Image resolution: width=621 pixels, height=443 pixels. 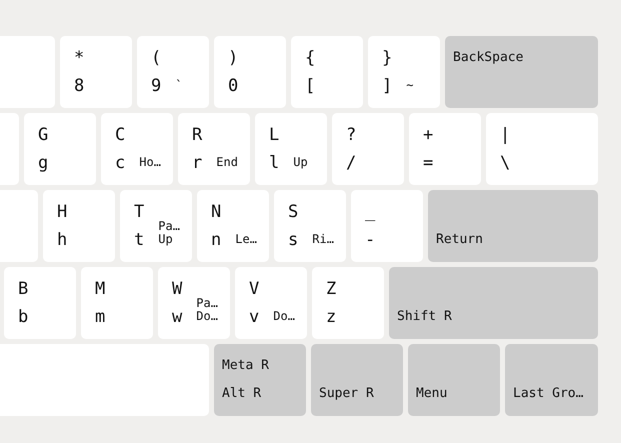 What do you see at coordinates (169, 233) in the screenshot?
I see `key-action-label: Pa… Up` at bounding box center [169, 233].